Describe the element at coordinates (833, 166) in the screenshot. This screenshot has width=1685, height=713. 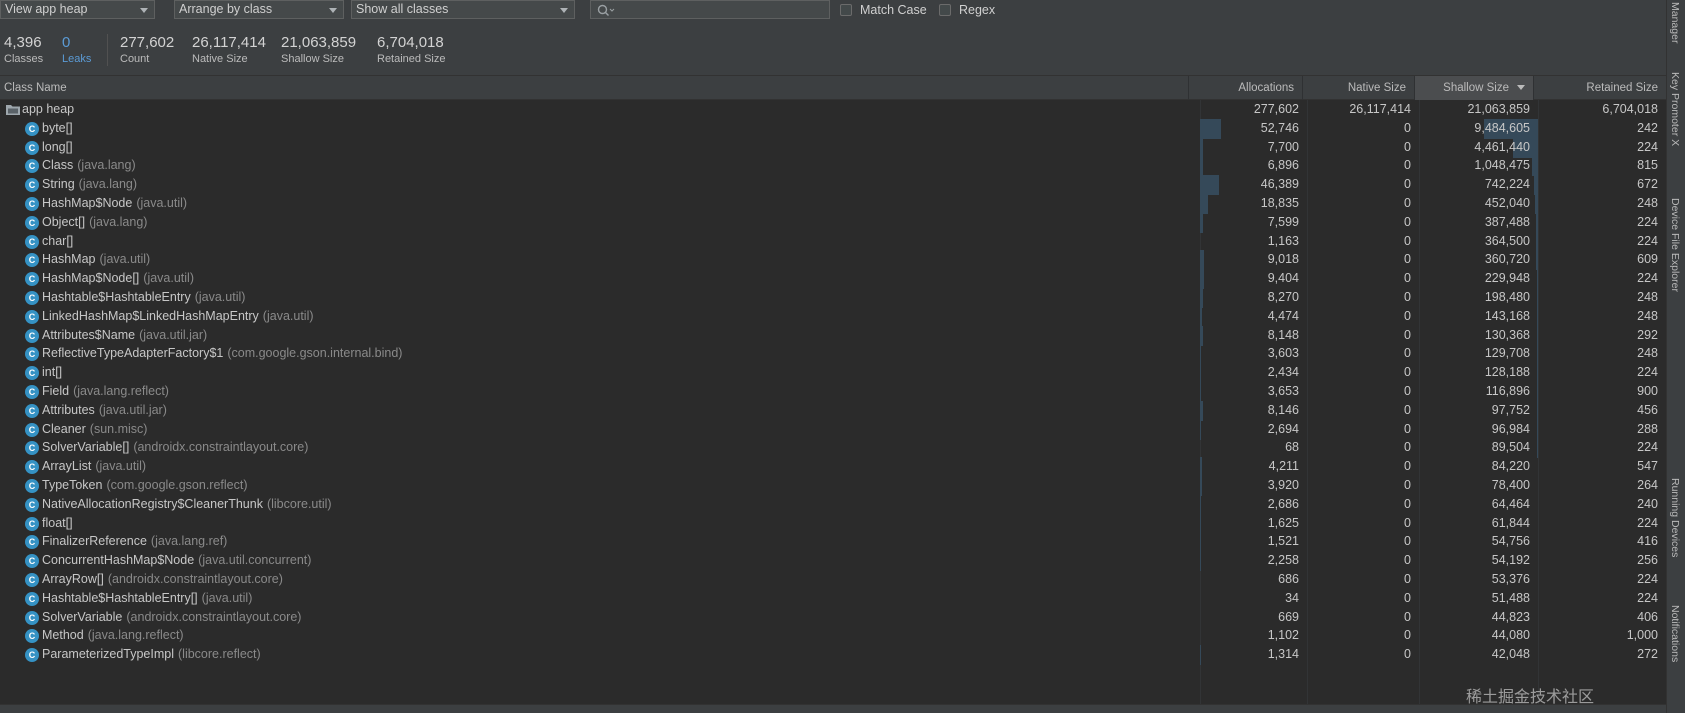
I see `table-row: C Class (java.lang) 6,896 0 1,048,475 815` at that location.